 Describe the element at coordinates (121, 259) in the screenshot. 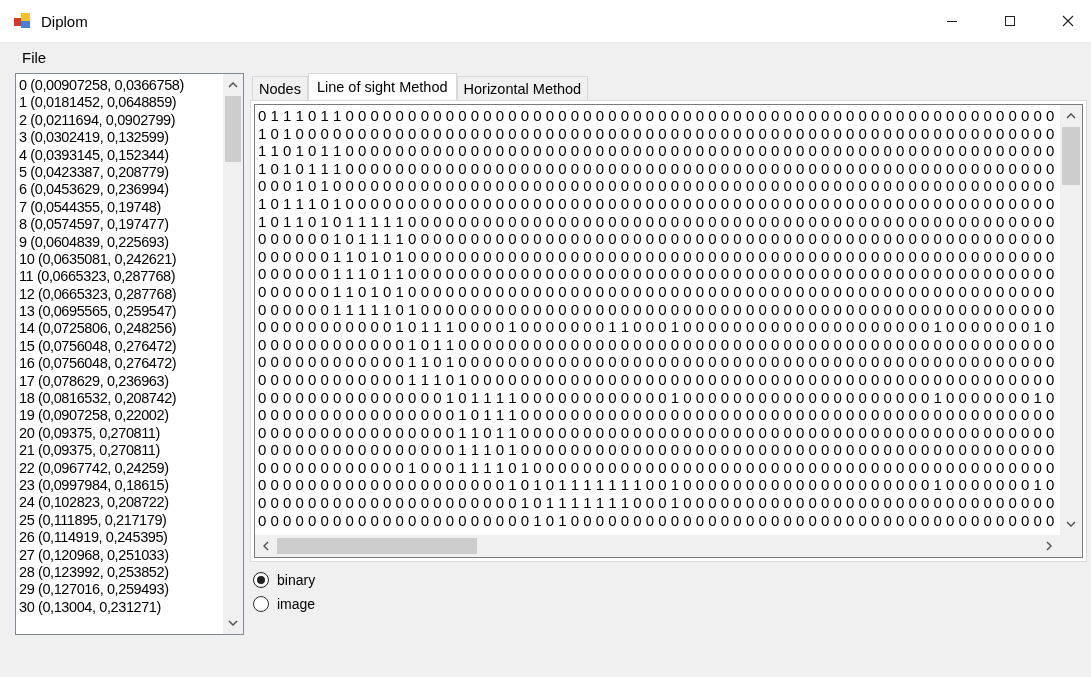

I see `list-item: 10 (0,0635081, 0,242621)` at that location.